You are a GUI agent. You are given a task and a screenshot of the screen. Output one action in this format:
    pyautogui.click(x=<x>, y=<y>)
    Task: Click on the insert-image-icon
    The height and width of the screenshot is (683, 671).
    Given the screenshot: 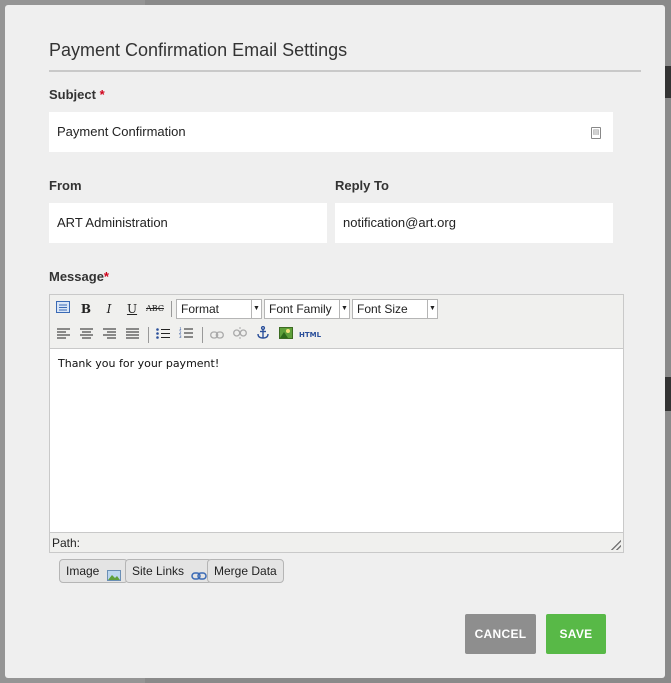 What is the action you would take?
    pyautogui.click(x=286, y=335)
    